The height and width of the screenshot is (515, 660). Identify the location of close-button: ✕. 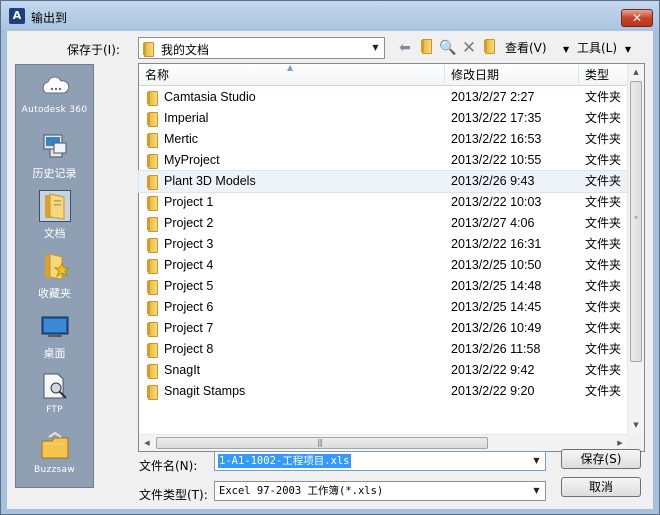
(637, 18).